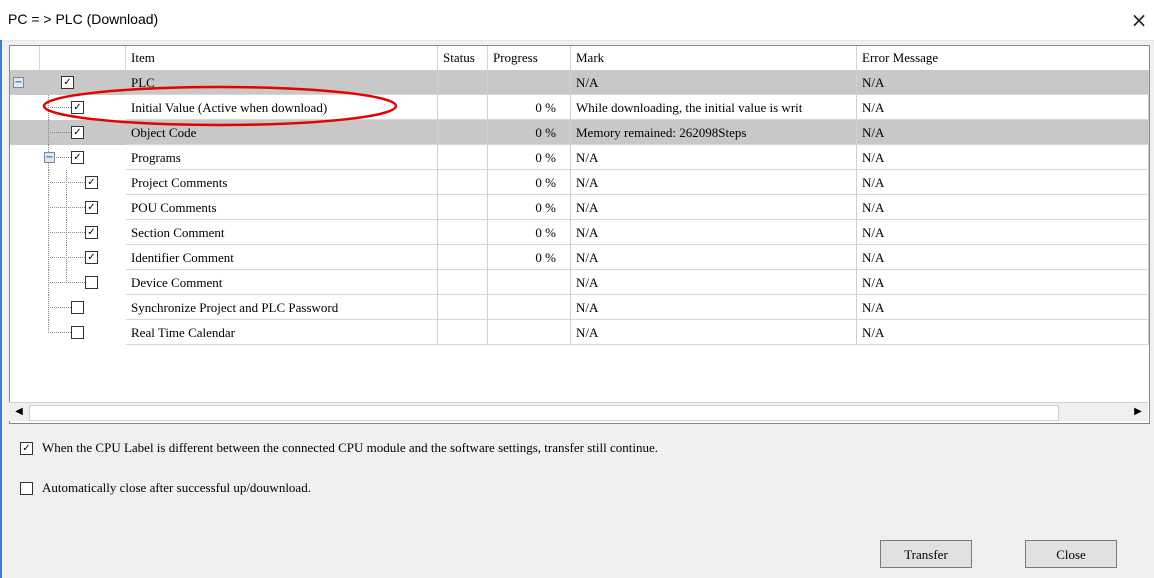 Image resolution: width=1154 pixels, height=578 pixels. What do you see at coordinates (282, 332) in the screenshot?
I see `item-cell: Real Time Calendar` at bounding box center [282, 332].